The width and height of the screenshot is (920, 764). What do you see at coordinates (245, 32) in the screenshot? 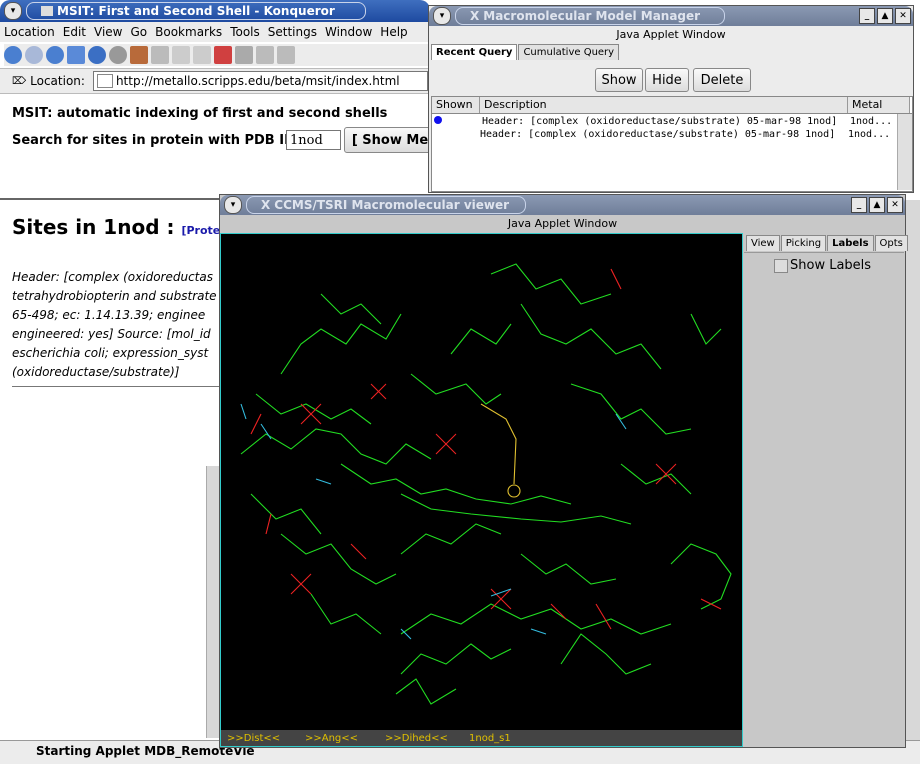
I see `menu-tools: Tools` at bounding box center [245, 32].